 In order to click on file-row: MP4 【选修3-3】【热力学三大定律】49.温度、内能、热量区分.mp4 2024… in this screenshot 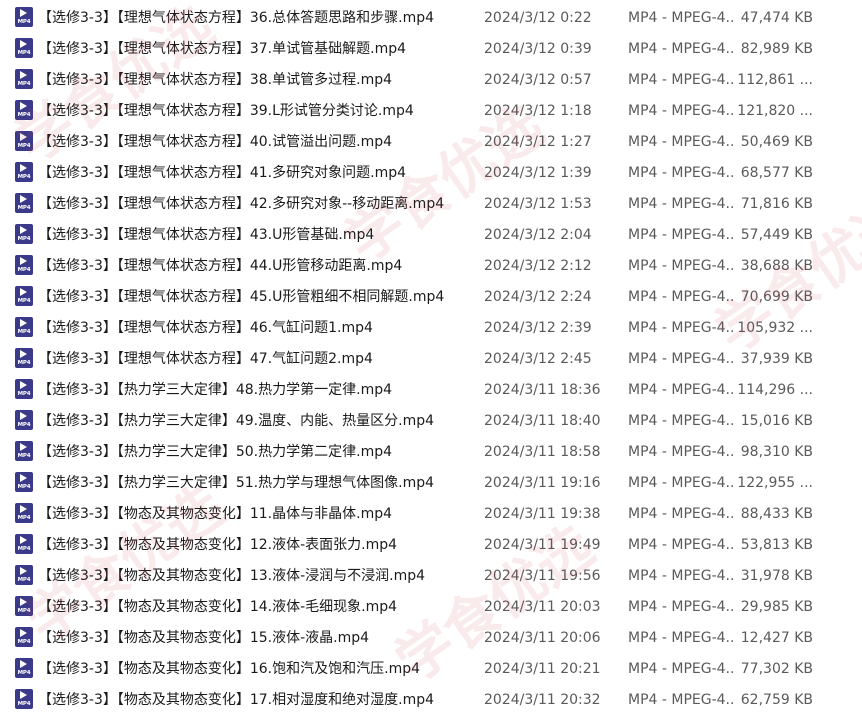, I will do `click(431, 420)`.